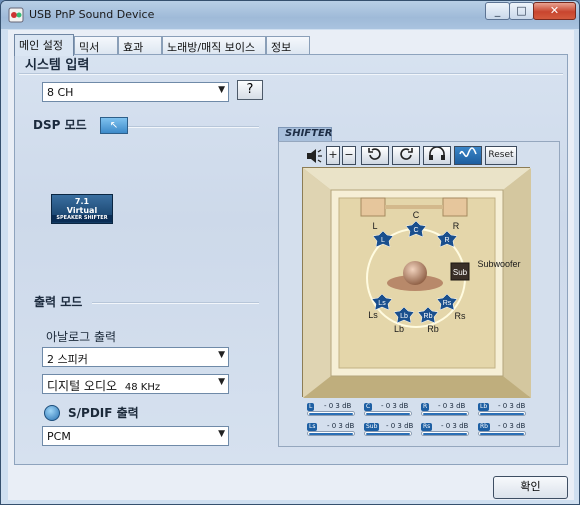 This screenshot has width=580, height=505. I want to click on speaker-label-rb: Rb, so click(433, 329).